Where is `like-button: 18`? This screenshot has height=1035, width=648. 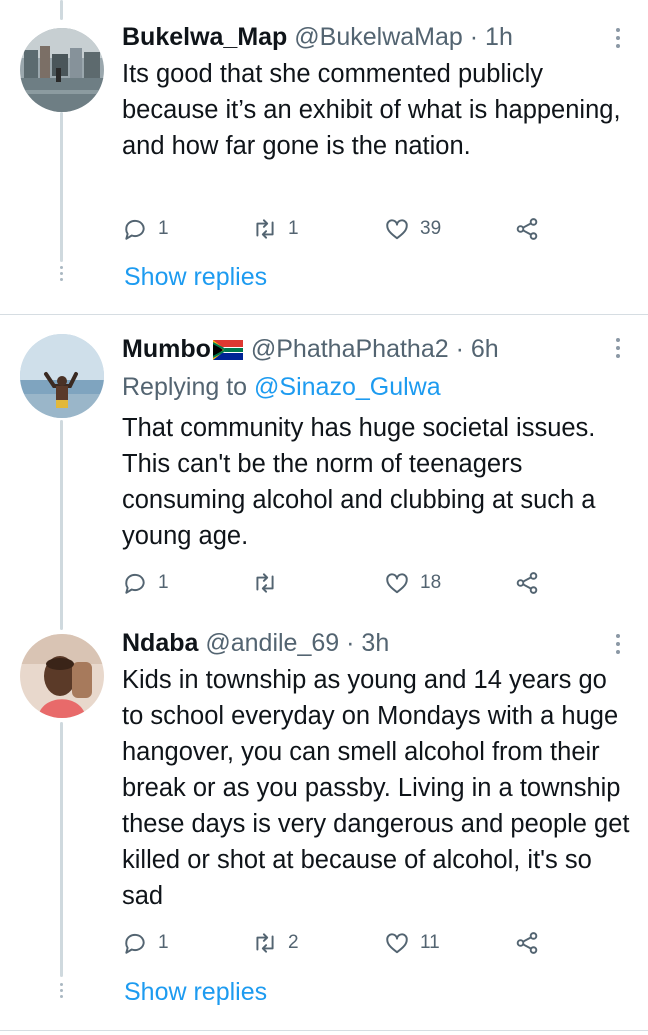 like-button: 18 is located at coordinates (412, 583).